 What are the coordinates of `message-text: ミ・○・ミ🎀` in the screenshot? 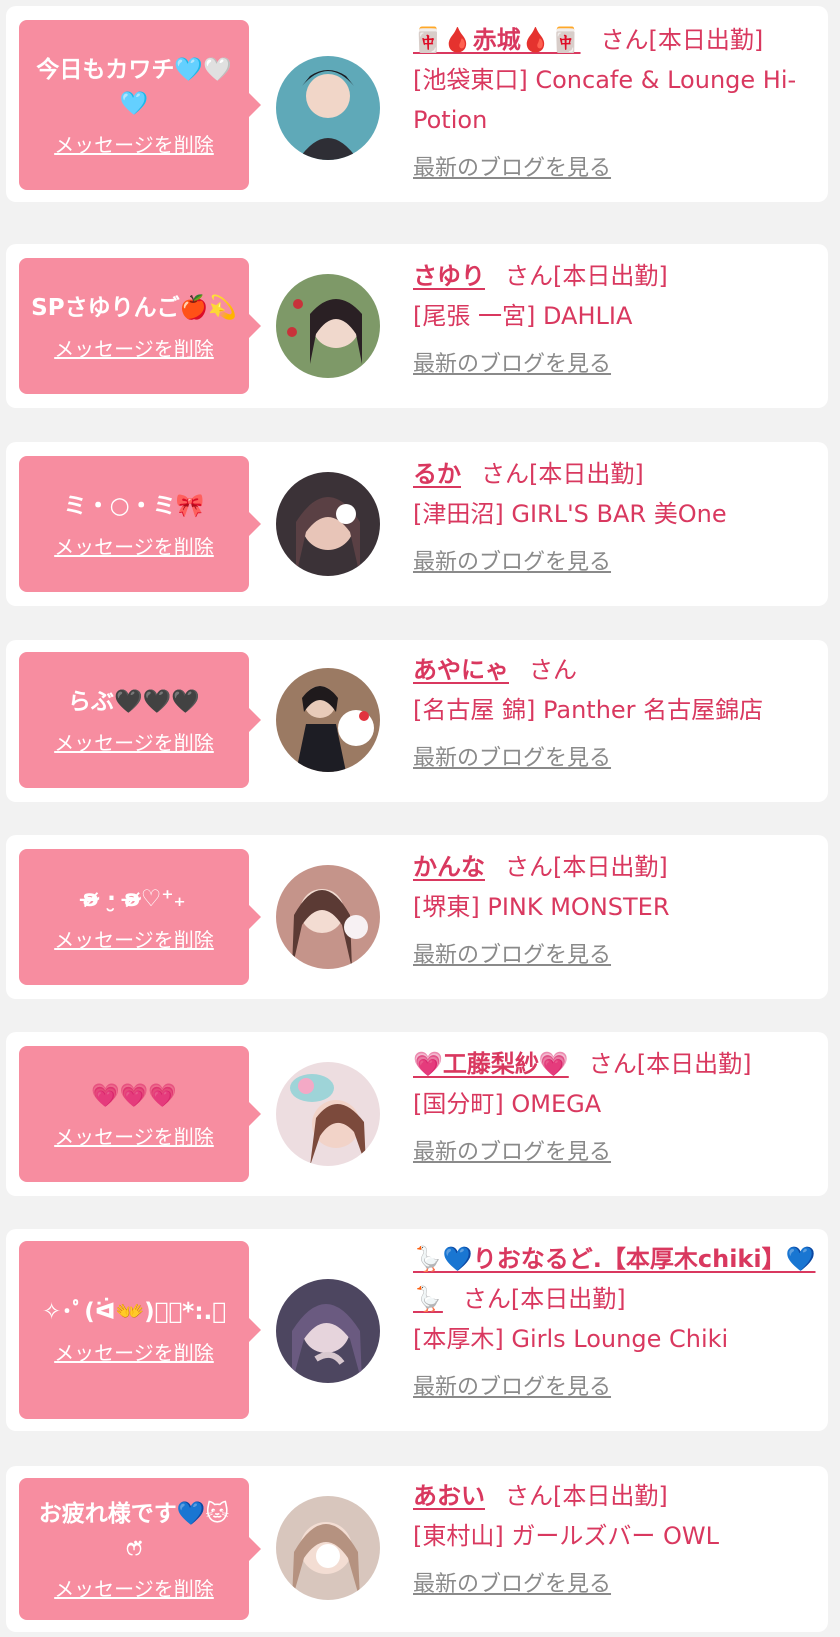 It's located at (134, 505).